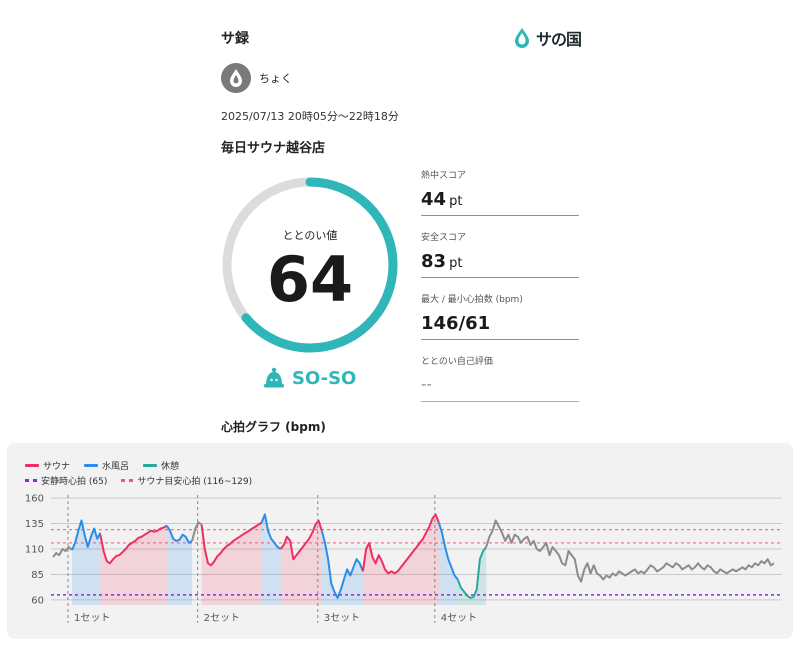 Image resolution: width=800 pixels, height=669 pixels. I want to click on set-label: 2セット, so click(222, 618).